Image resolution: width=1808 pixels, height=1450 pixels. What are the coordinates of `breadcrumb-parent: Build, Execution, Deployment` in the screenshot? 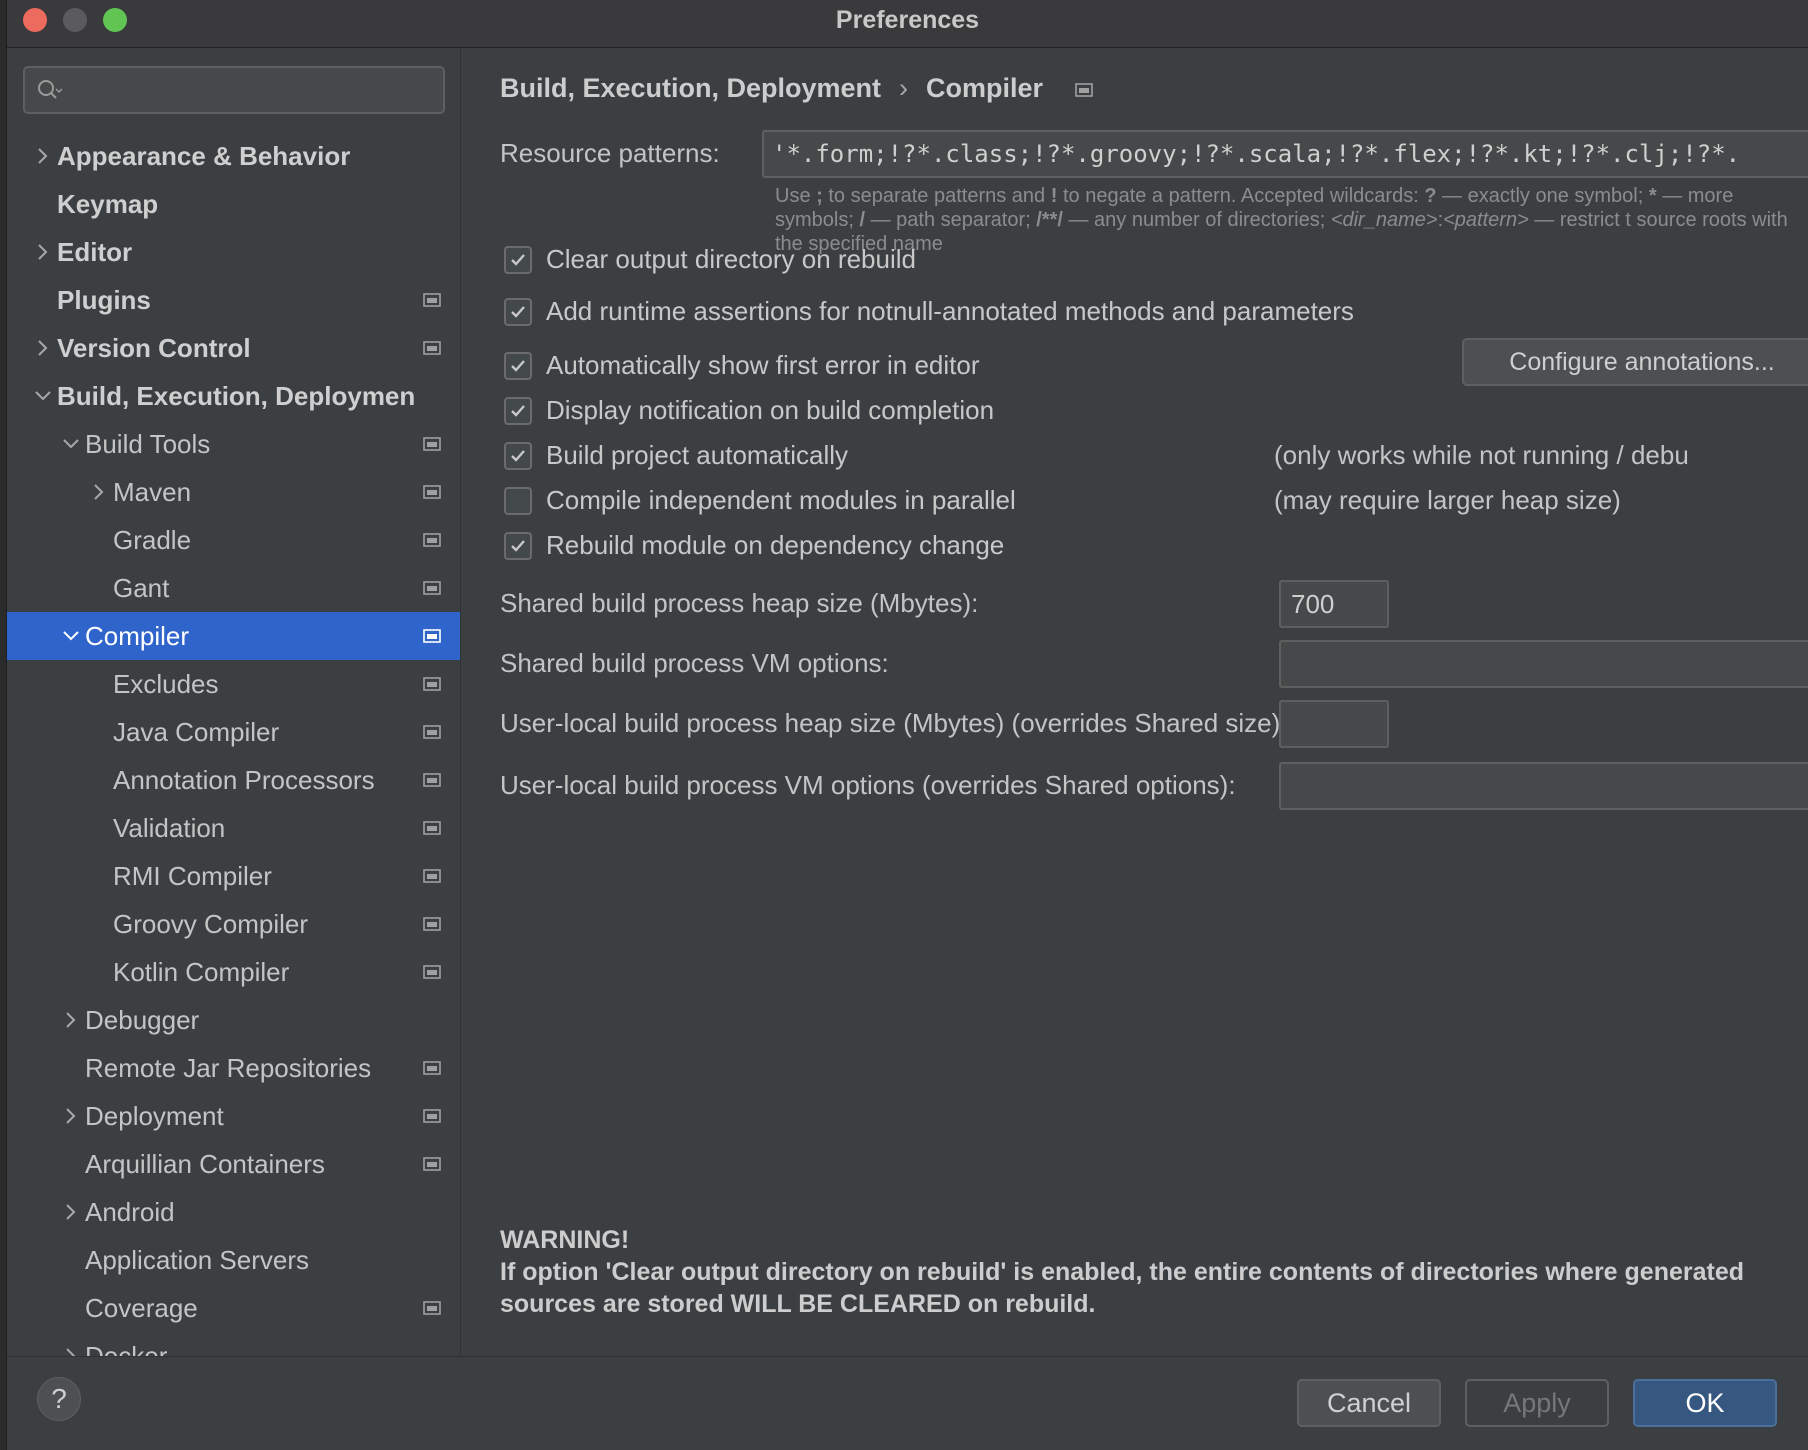 It's located at (690, 88).